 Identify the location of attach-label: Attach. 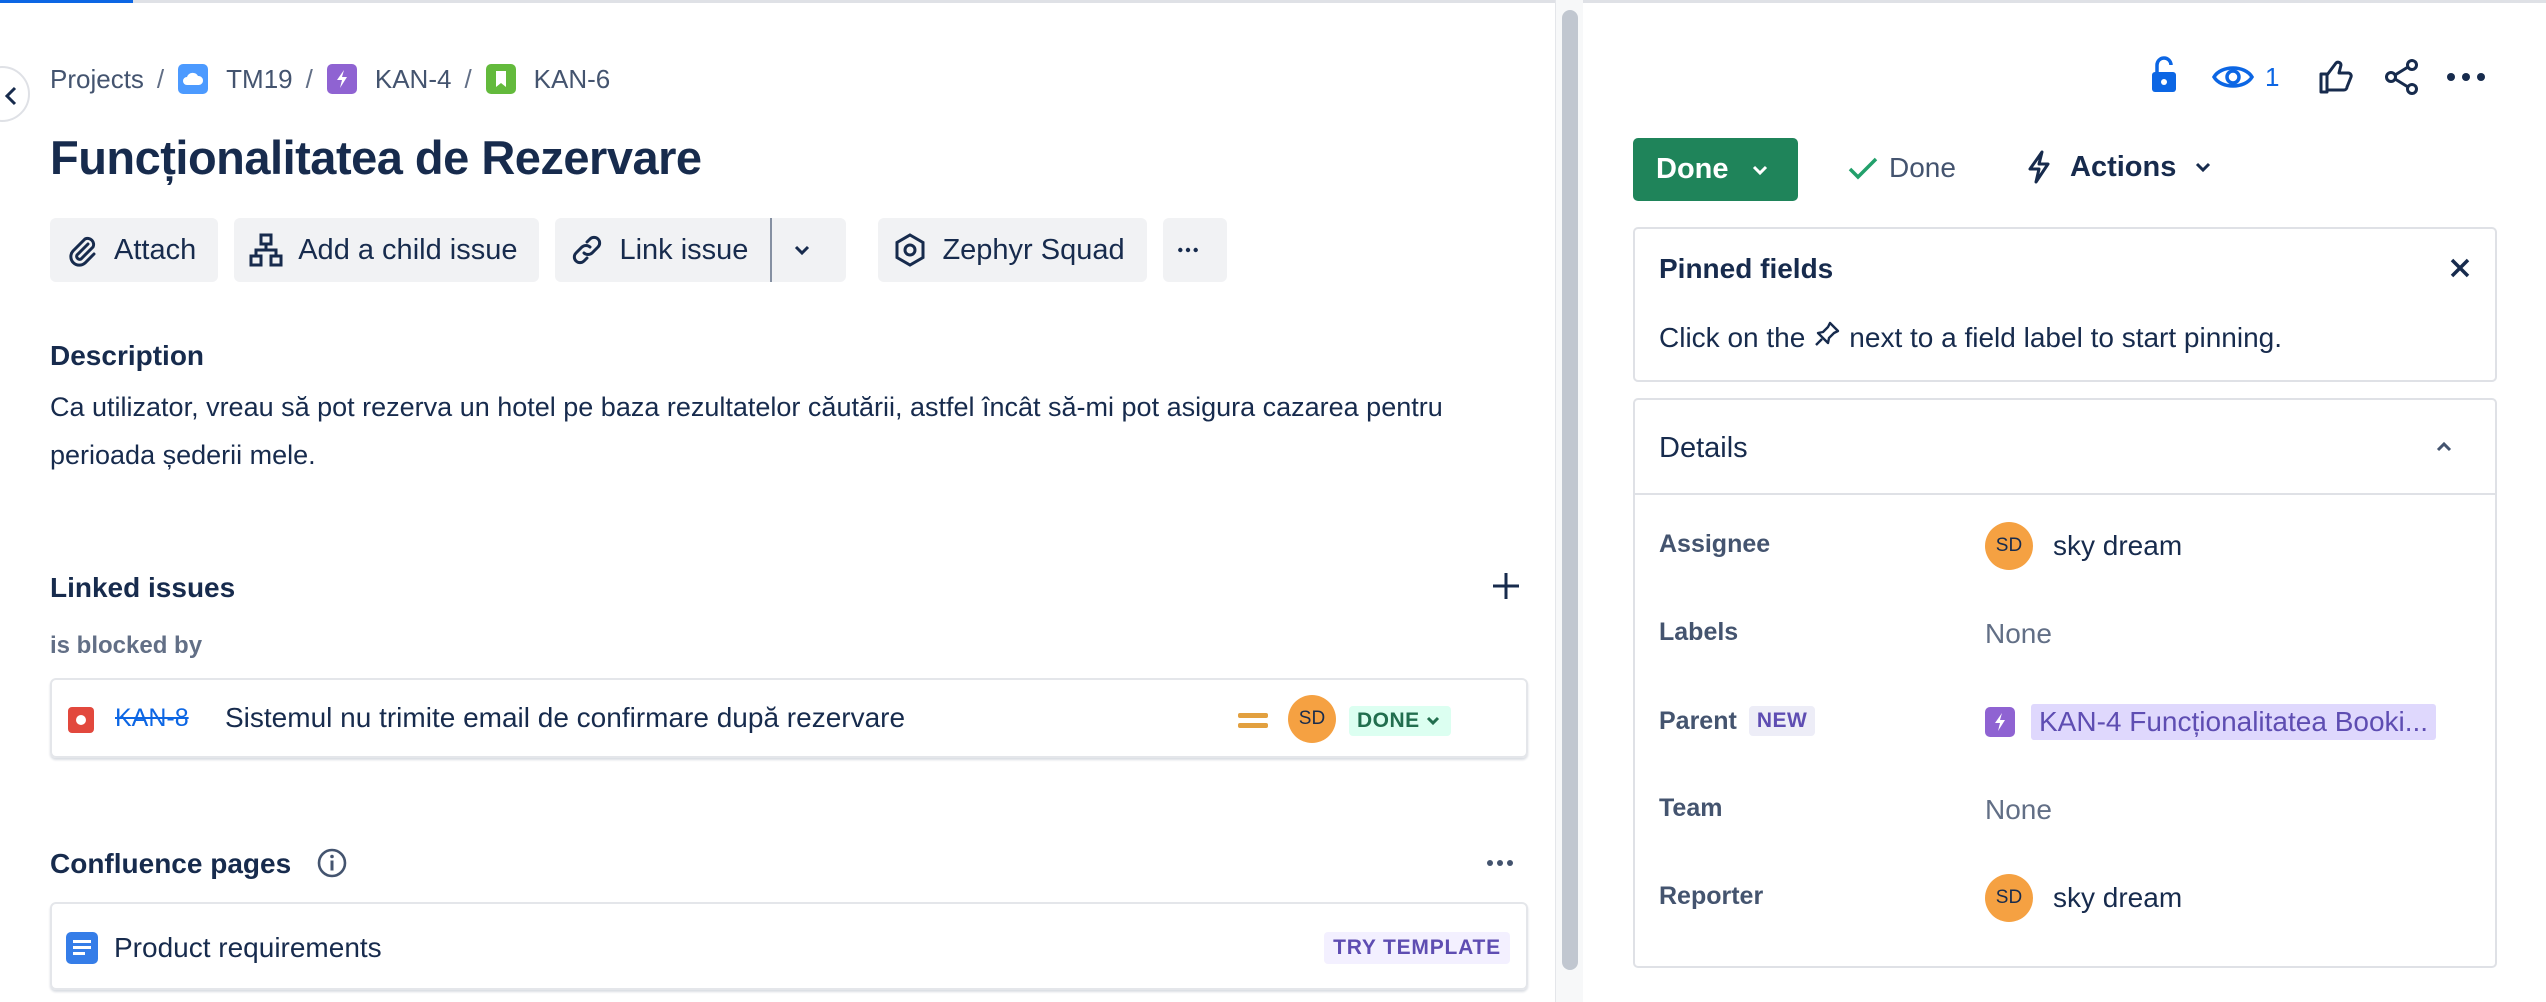
(155, 249).